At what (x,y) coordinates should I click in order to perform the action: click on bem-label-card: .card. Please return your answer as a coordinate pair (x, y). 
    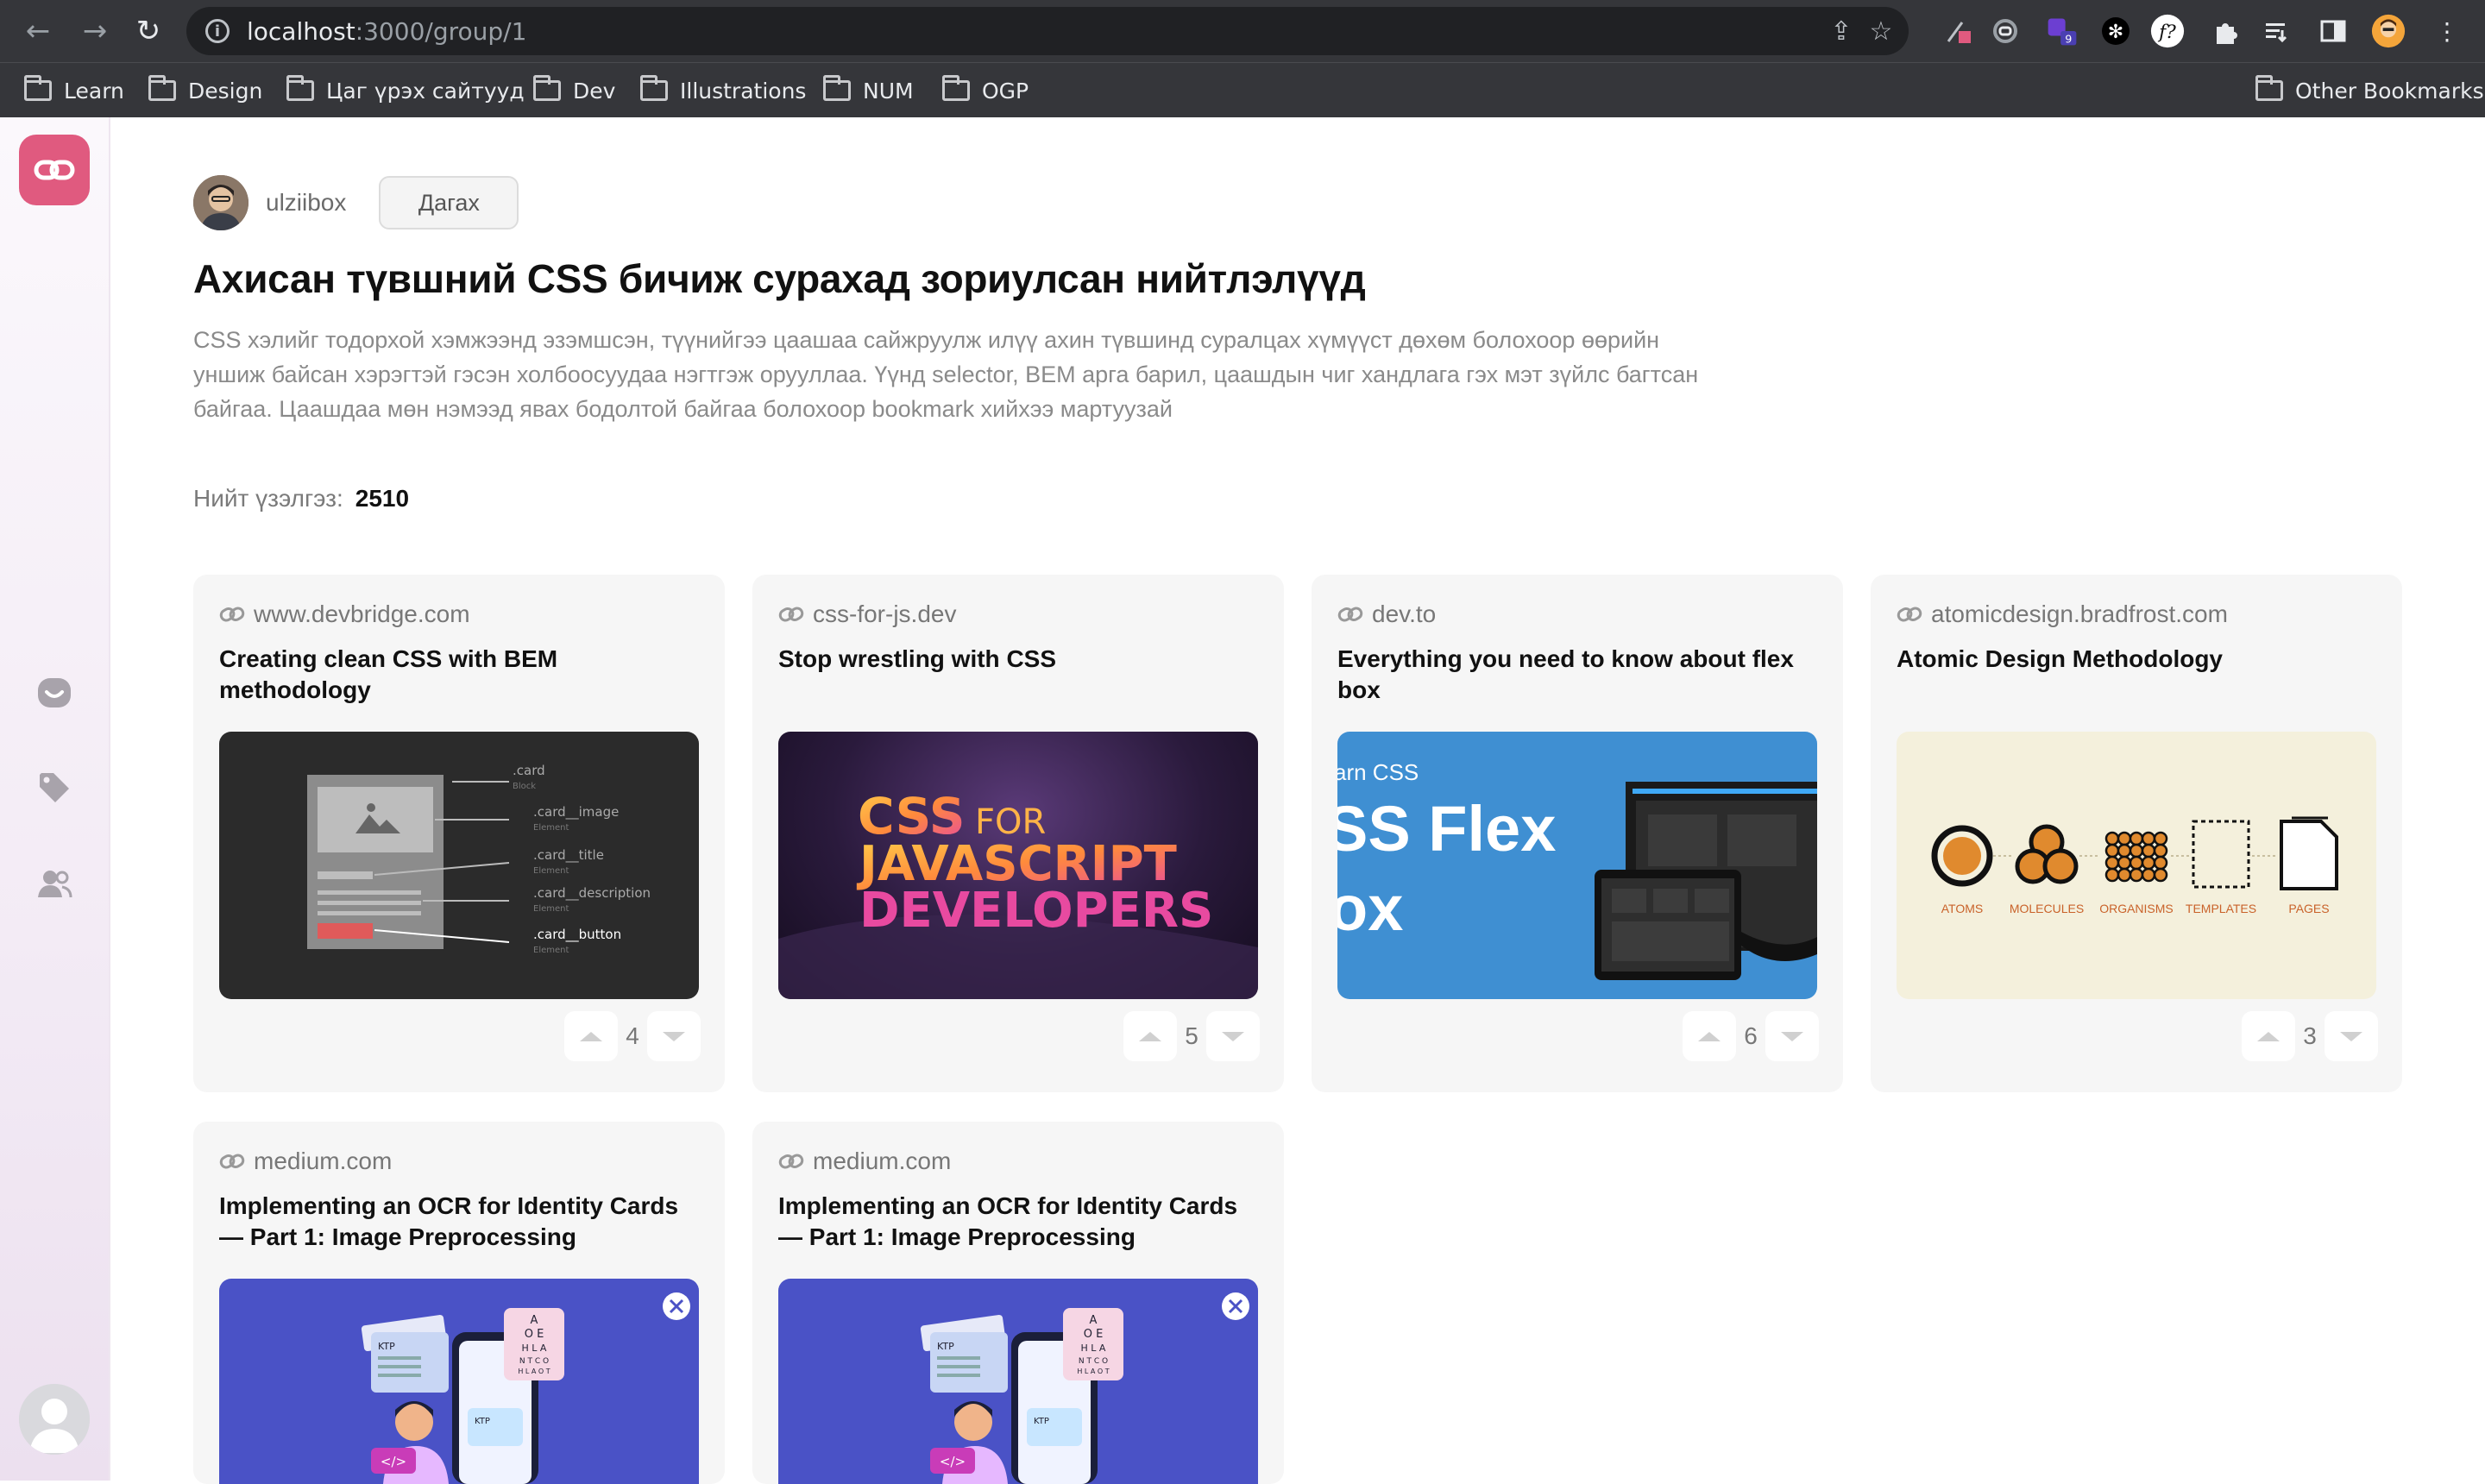
    Looking at the image, I should click on (529, 770).